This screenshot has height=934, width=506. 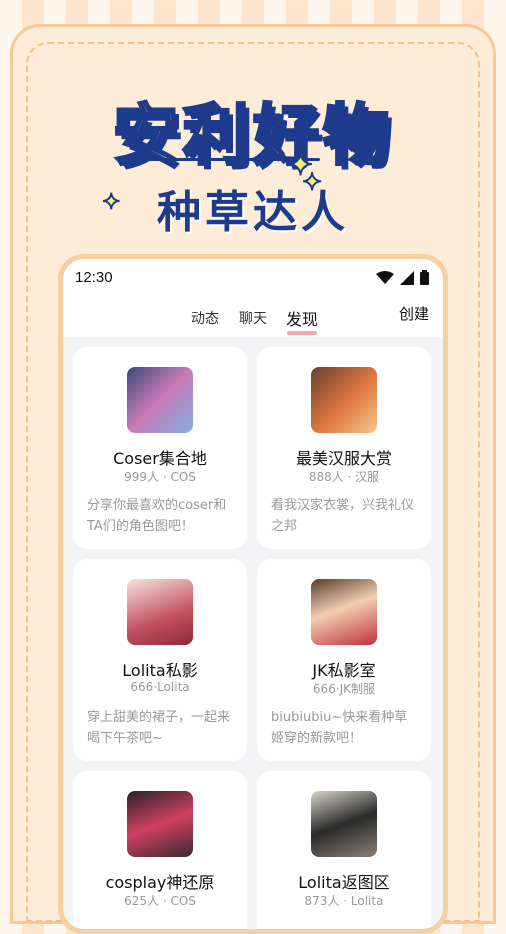 I want to click on status-bar: 12:30, so click(x=253, y=277).